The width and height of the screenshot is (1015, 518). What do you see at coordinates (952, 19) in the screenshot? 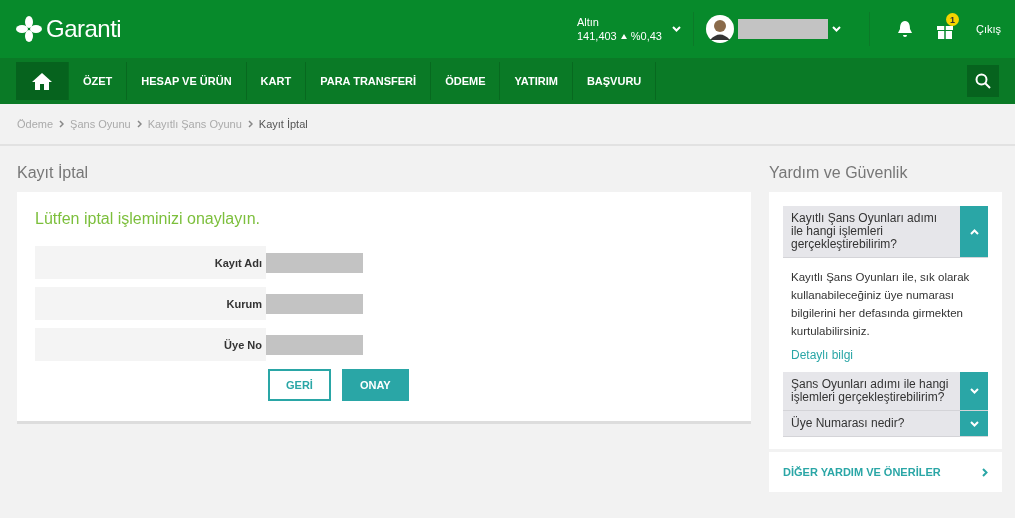
I see `notification-badge: 1` at bounding box center [952, 19].